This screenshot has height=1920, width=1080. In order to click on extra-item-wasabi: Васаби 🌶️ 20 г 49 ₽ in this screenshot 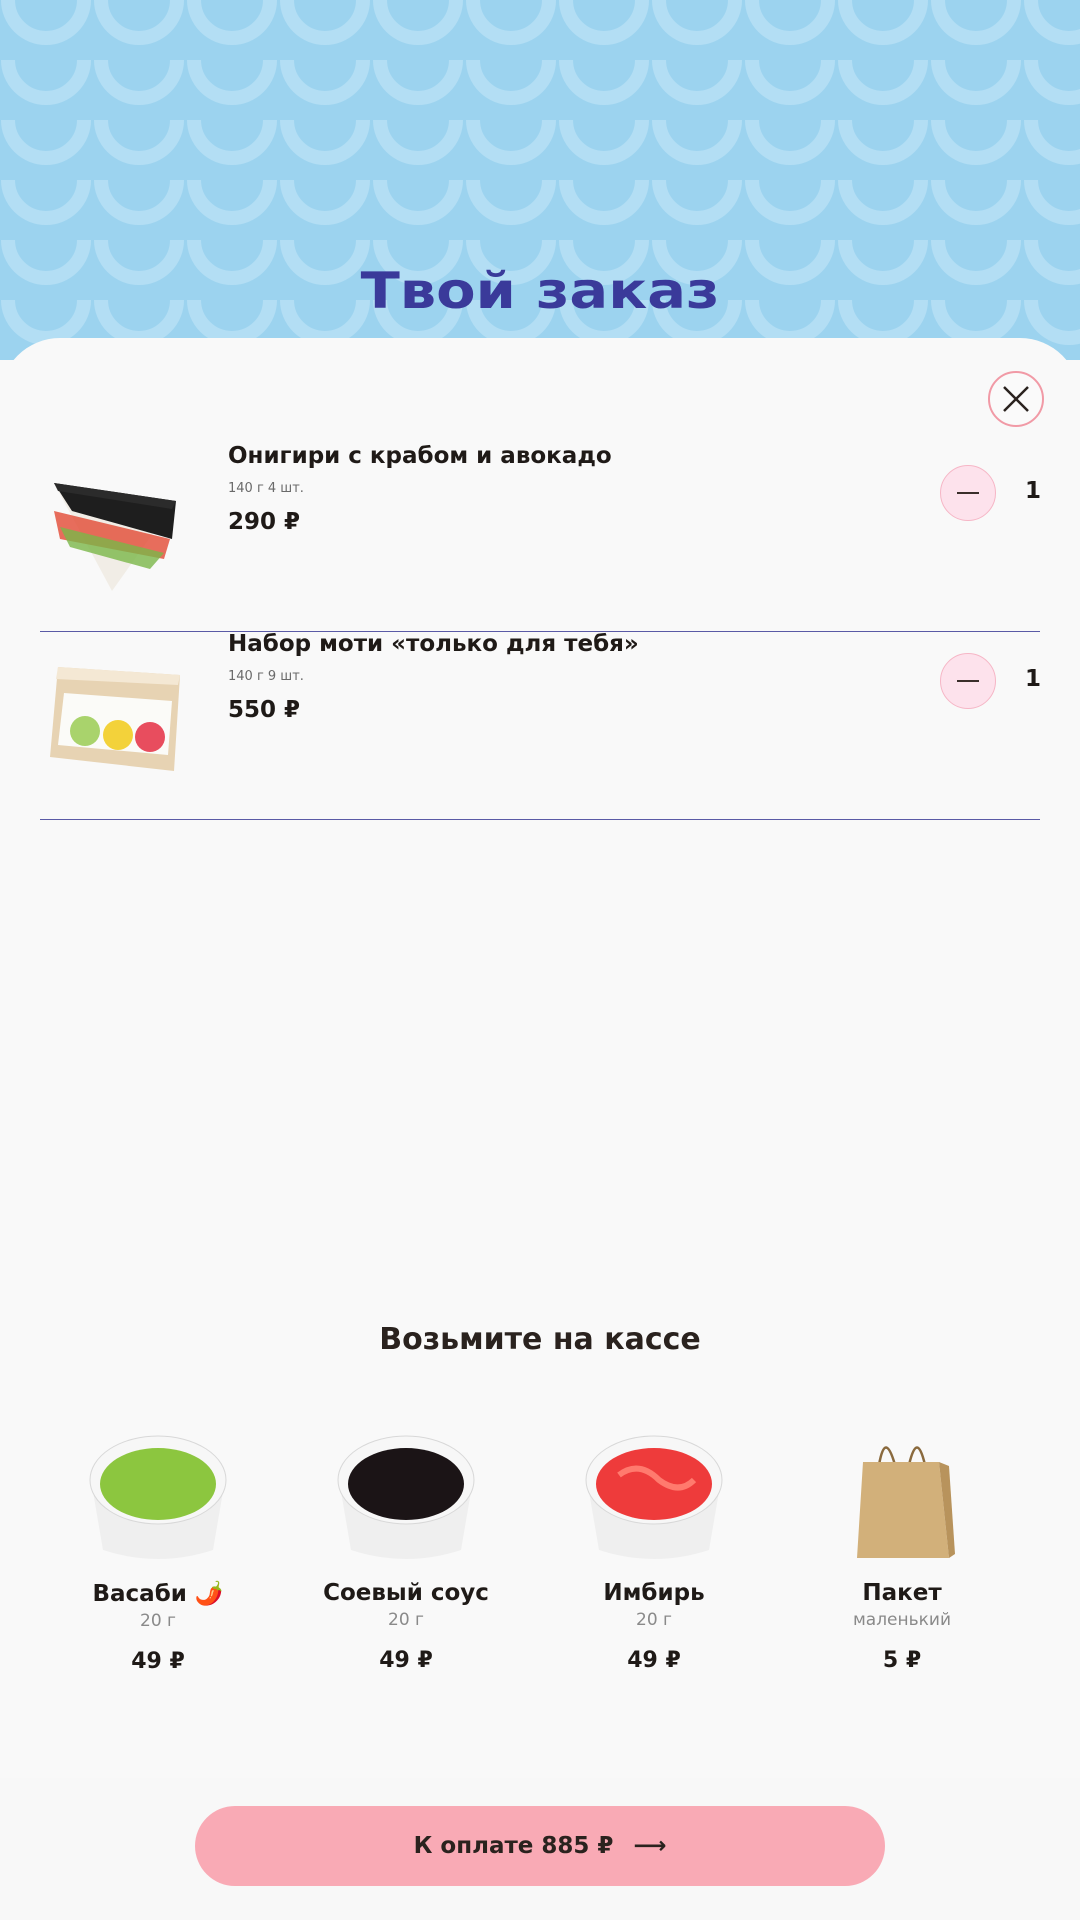, I will do `click(158, 1547)`.